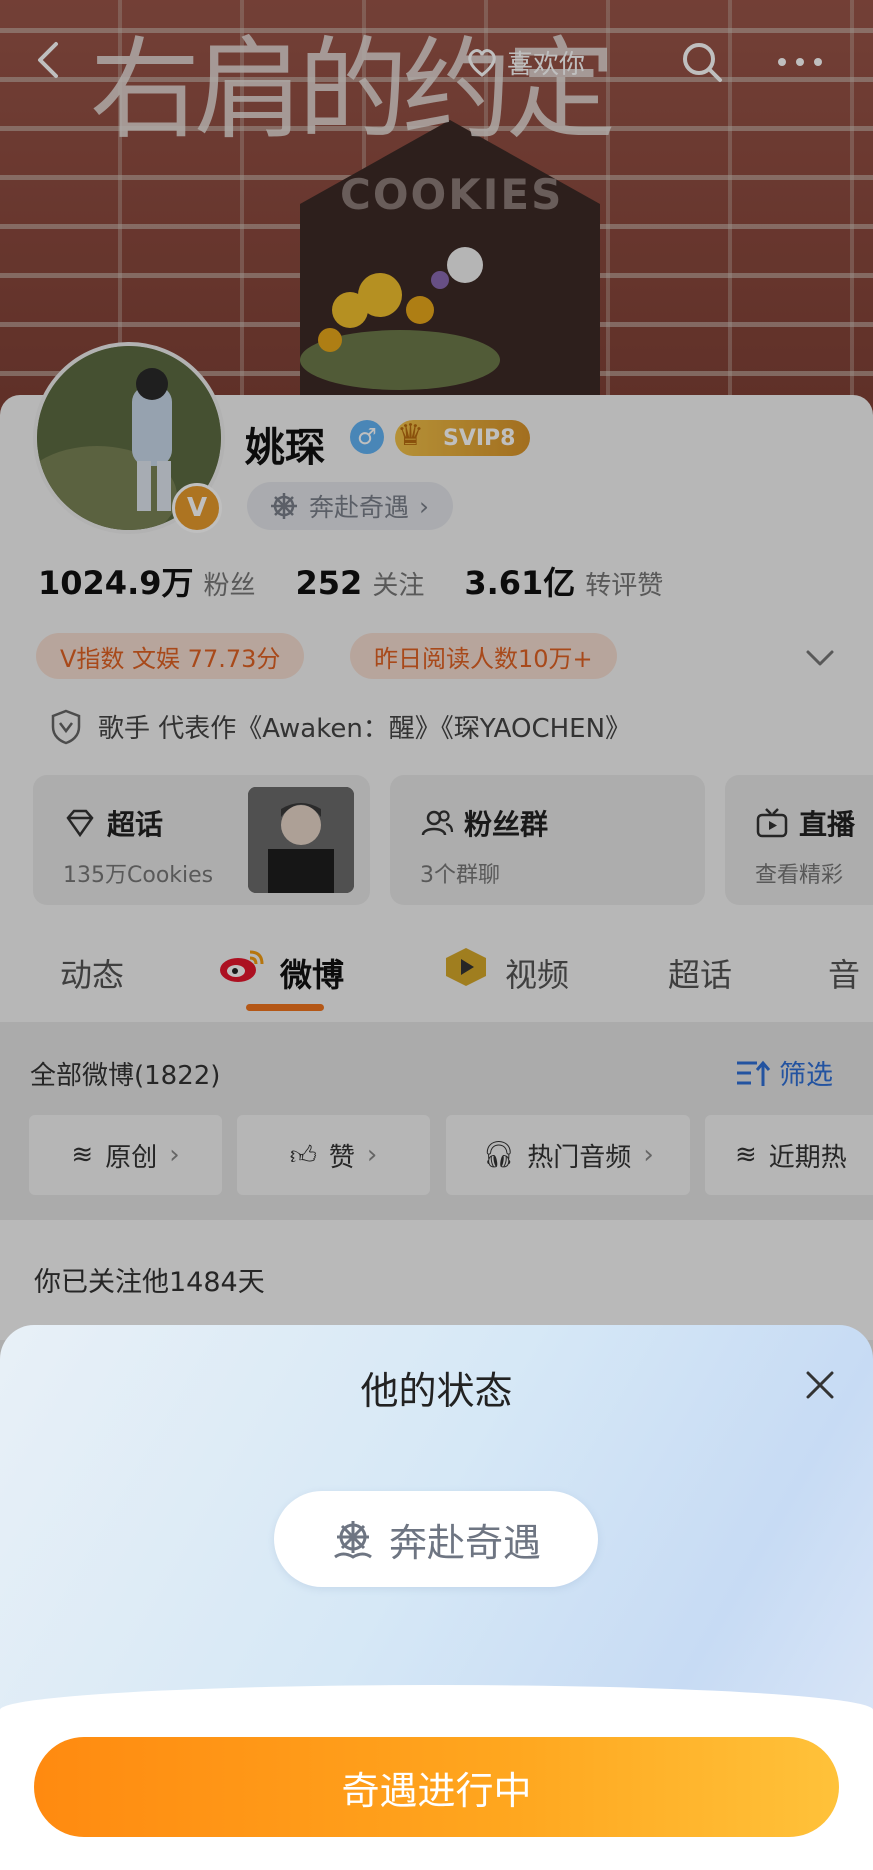  Describe the element at coordinates (312, 973) in the screenshot. I see `tab-weibo: 微博` at that location.